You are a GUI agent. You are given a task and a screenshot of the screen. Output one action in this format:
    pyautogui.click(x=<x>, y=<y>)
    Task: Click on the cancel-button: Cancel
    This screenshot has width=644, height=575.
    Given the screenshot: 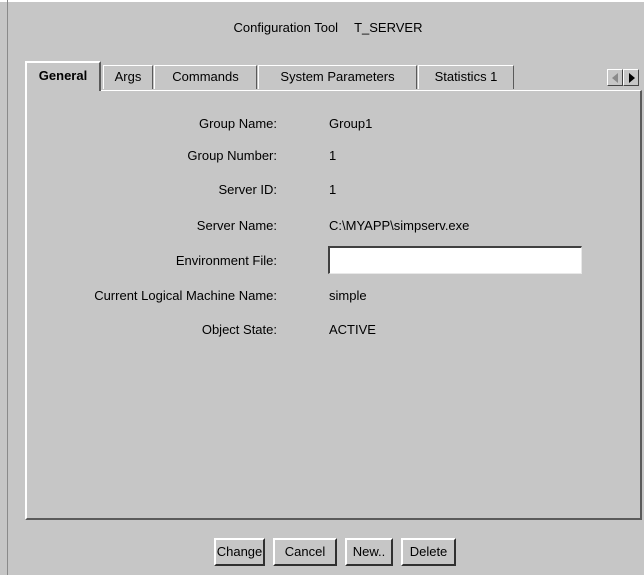 What is the action you would take?
    pyautogui.click(x=305, y=552)
    